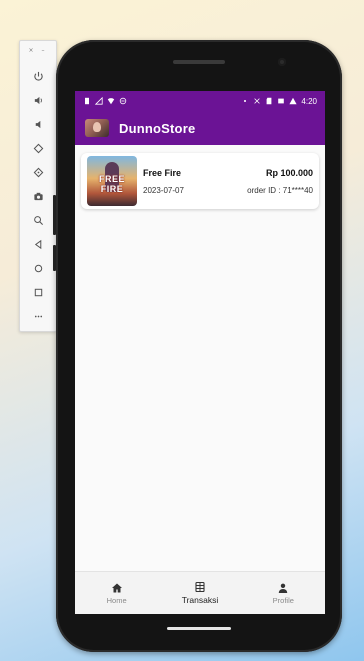  I want to click on more-icon, so click(38, 316).